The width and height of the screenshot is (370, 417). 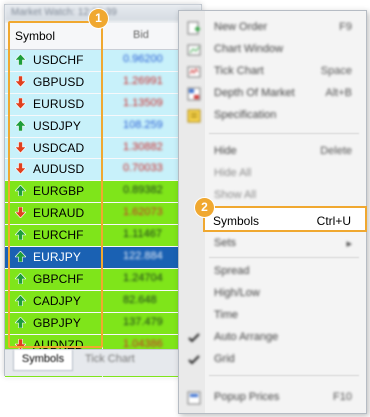 What do you see at coordinates (349, 244) in the screenshot?
I see `menu-item-shortcut: ▸` at bounding box center [349, 244].